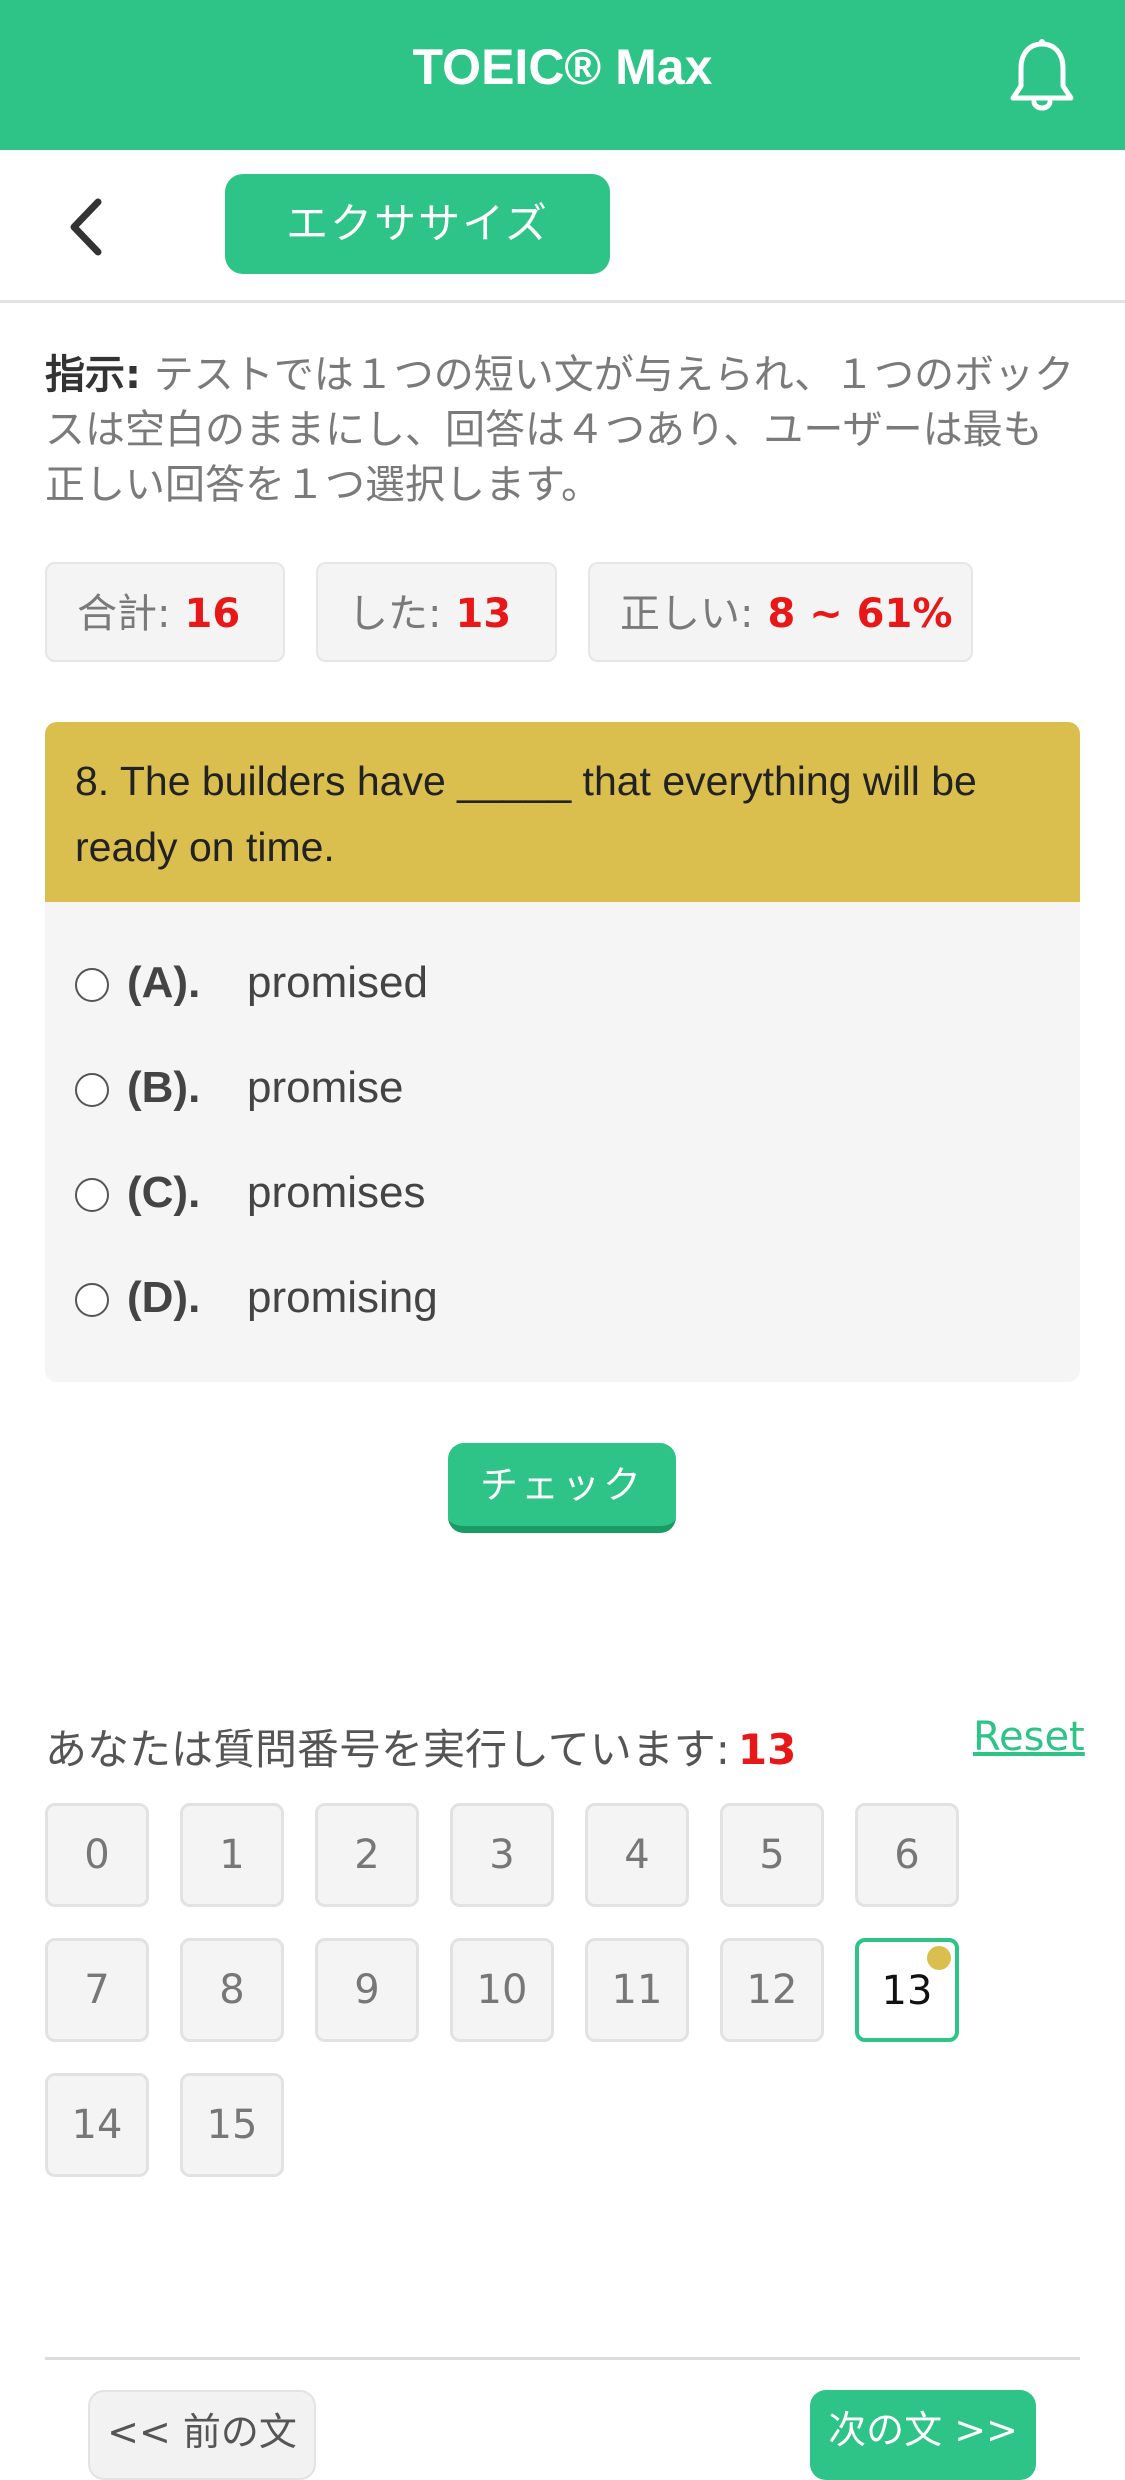  I want to click on option-letter: (D)., so click(164, 1297).